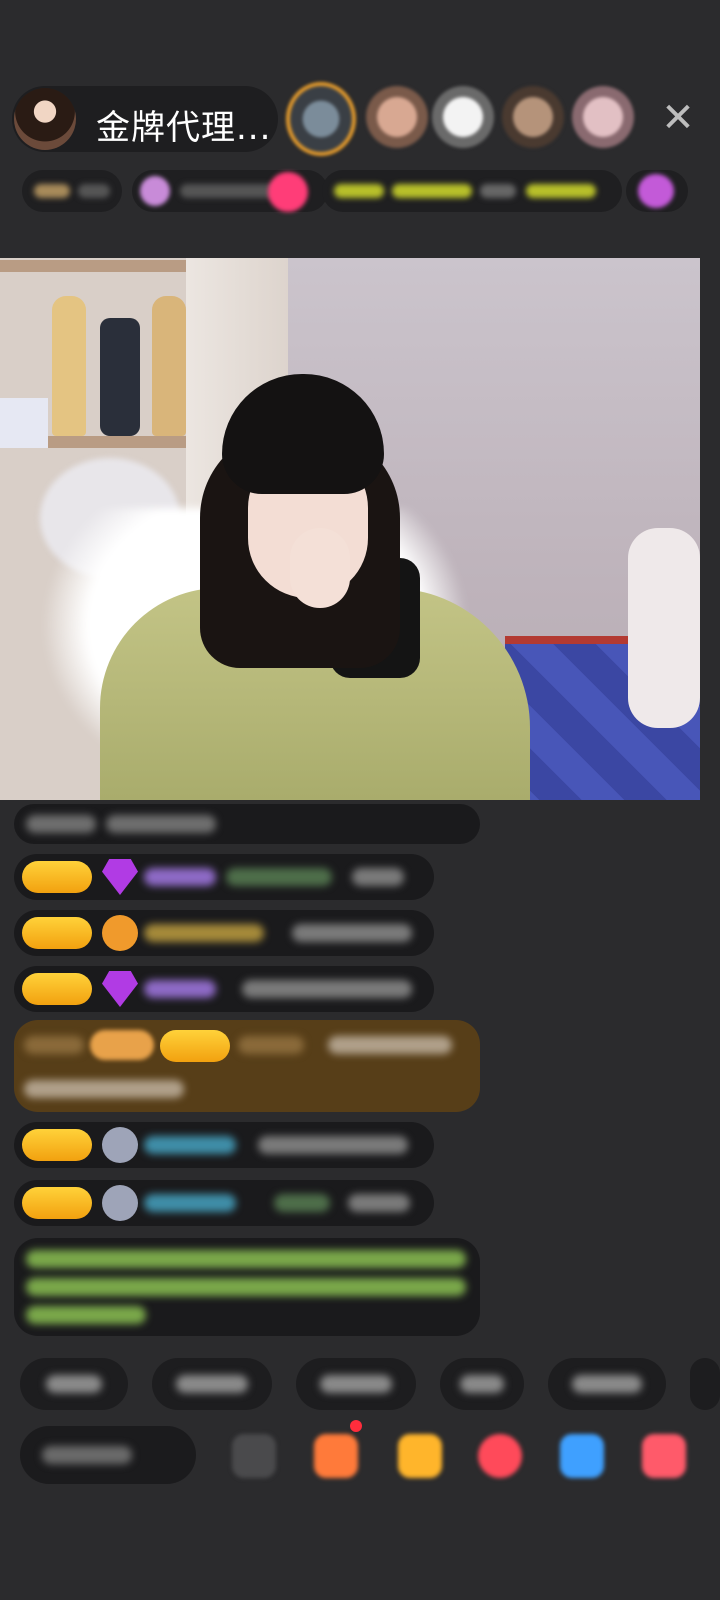 This screenshot has height=1600, width=720. What do you see at coordinates (247, 1287) in the screenshot?
I see `system-notice` at bounding box center [247, 1287].